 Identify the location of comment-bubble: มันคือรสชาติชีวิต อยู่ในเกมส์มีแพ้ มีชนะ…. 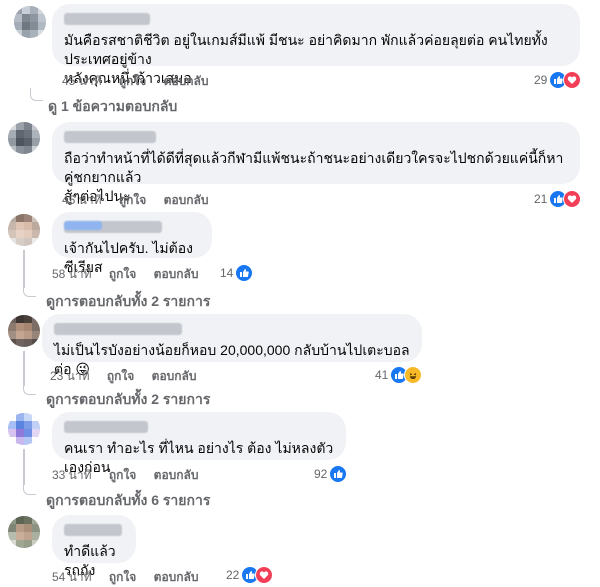
(316, 45).